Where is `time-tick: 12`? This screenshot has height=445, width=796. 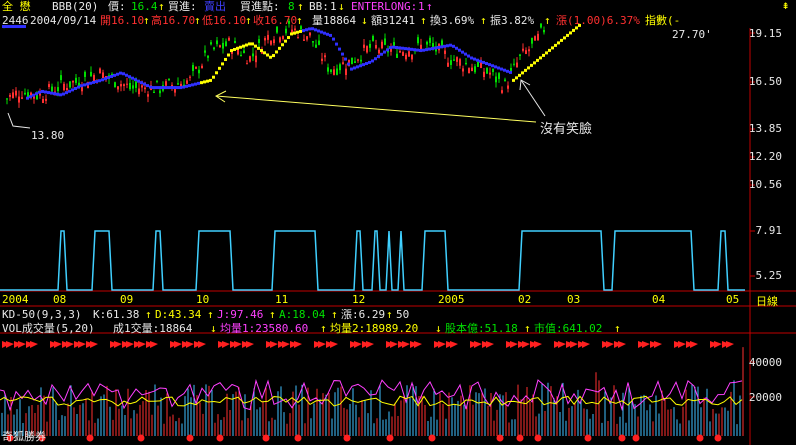 time-tick: 12 is located at coordinates (359, 299).